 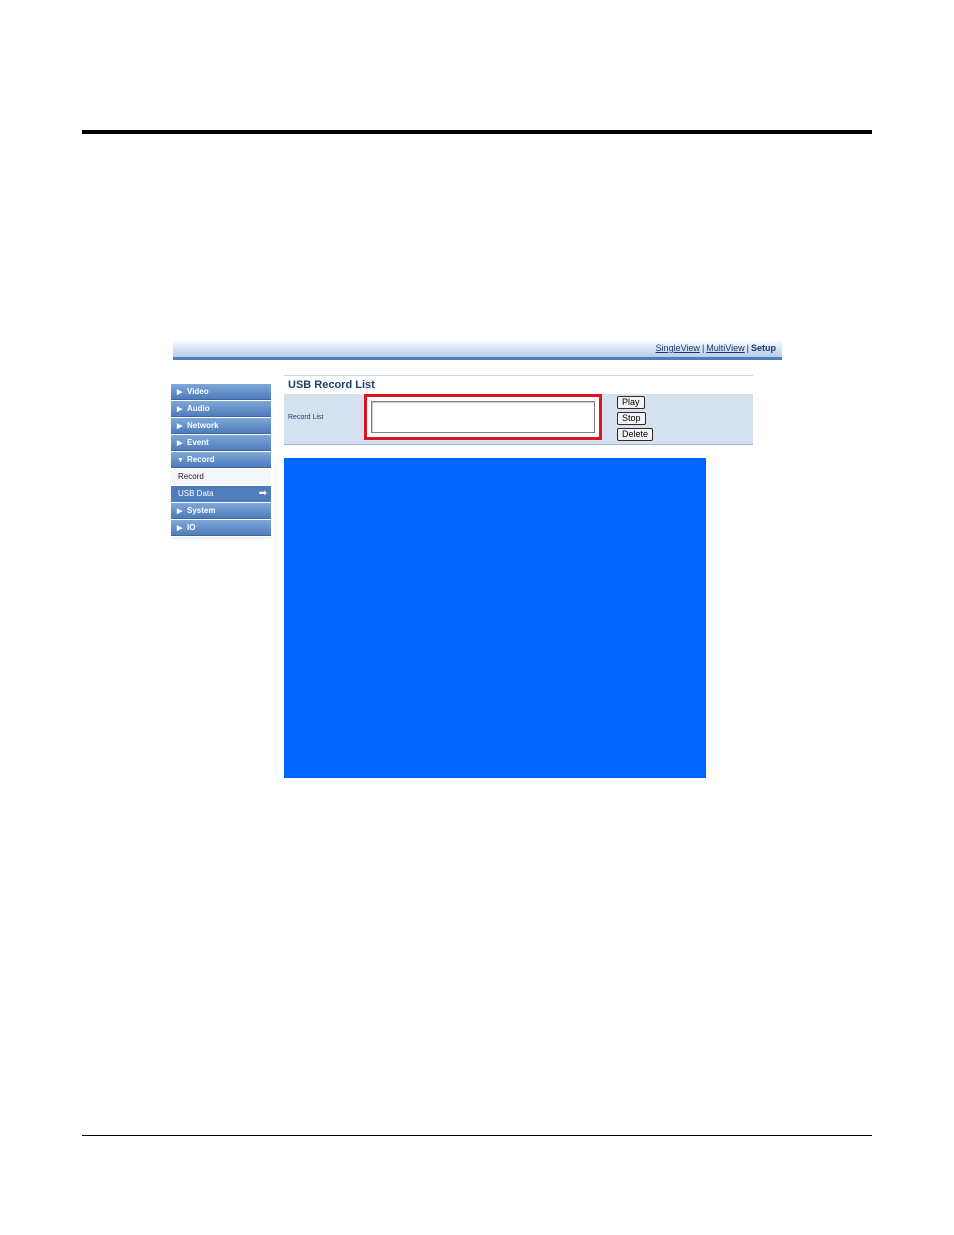 What do you see at coordinates (221, 528) in the screenshot?
I see `sidebar-item-io: ▶ IO` at bounding box center [221, 528].